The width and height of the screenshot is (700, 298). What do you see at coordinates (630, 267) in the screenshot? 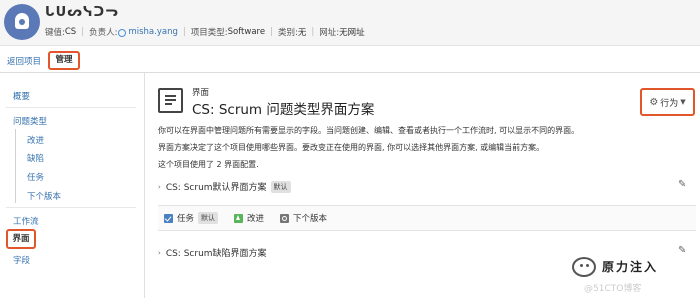
I see `watermark-name: 原力注入` at bounding box center [630, 267].